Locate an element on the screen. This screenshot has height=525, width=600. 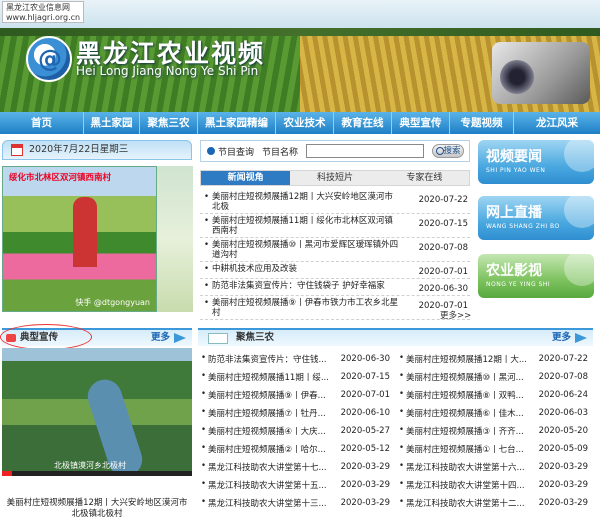
agri-film-button: 农业影视 NONG YE YING SHI is located at coordinates (536, 276).